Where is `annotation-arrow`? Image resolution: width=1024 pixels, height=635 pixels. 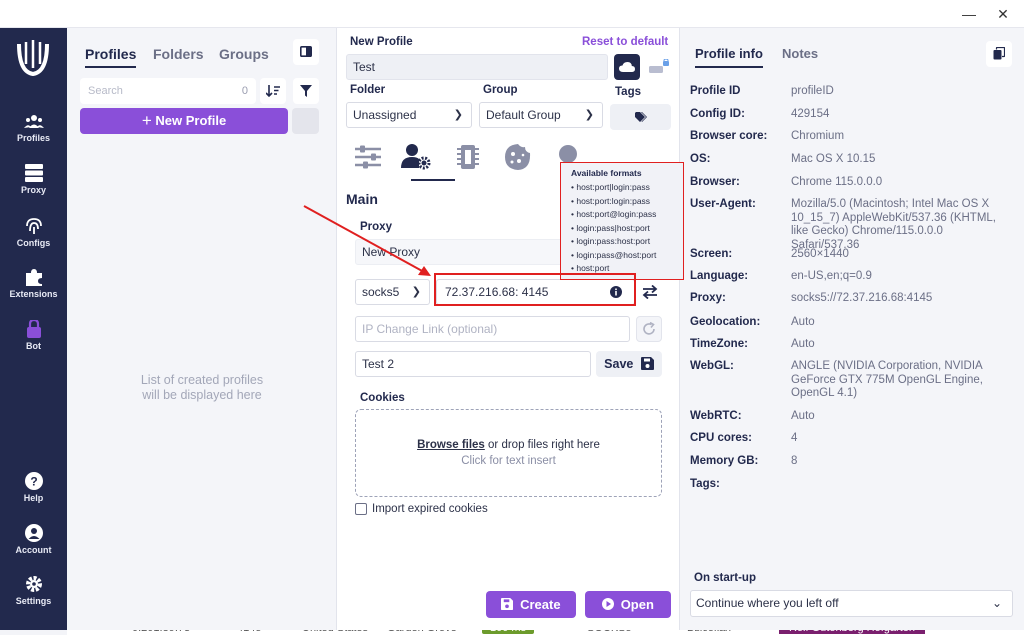
annotation-arrow is located at coordinates (367, 240).